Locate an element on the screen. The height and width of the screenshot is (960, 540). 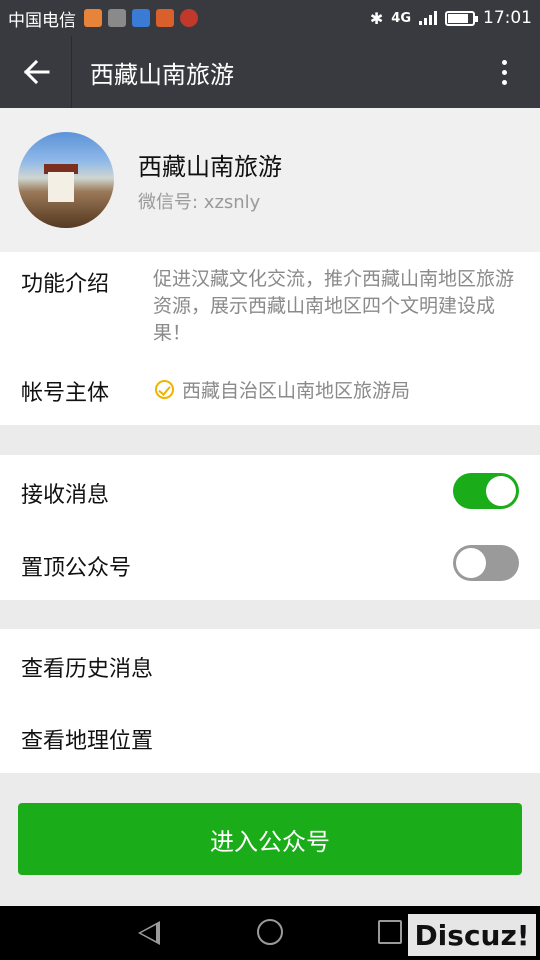
travel-app-icon is located at coordinates (165, 18).